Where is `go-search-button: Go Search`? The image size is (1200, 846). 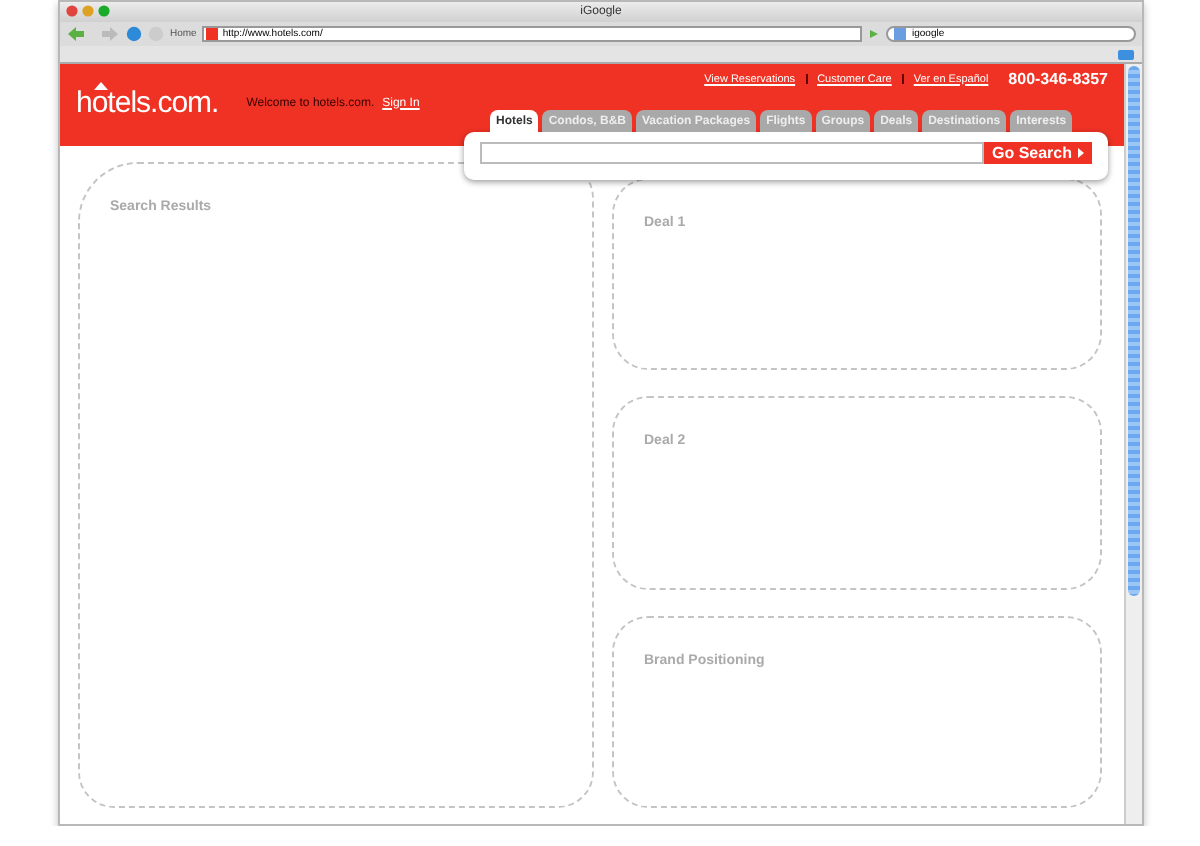
go-search-button: Go Search is located at coordinates (1037, 153).